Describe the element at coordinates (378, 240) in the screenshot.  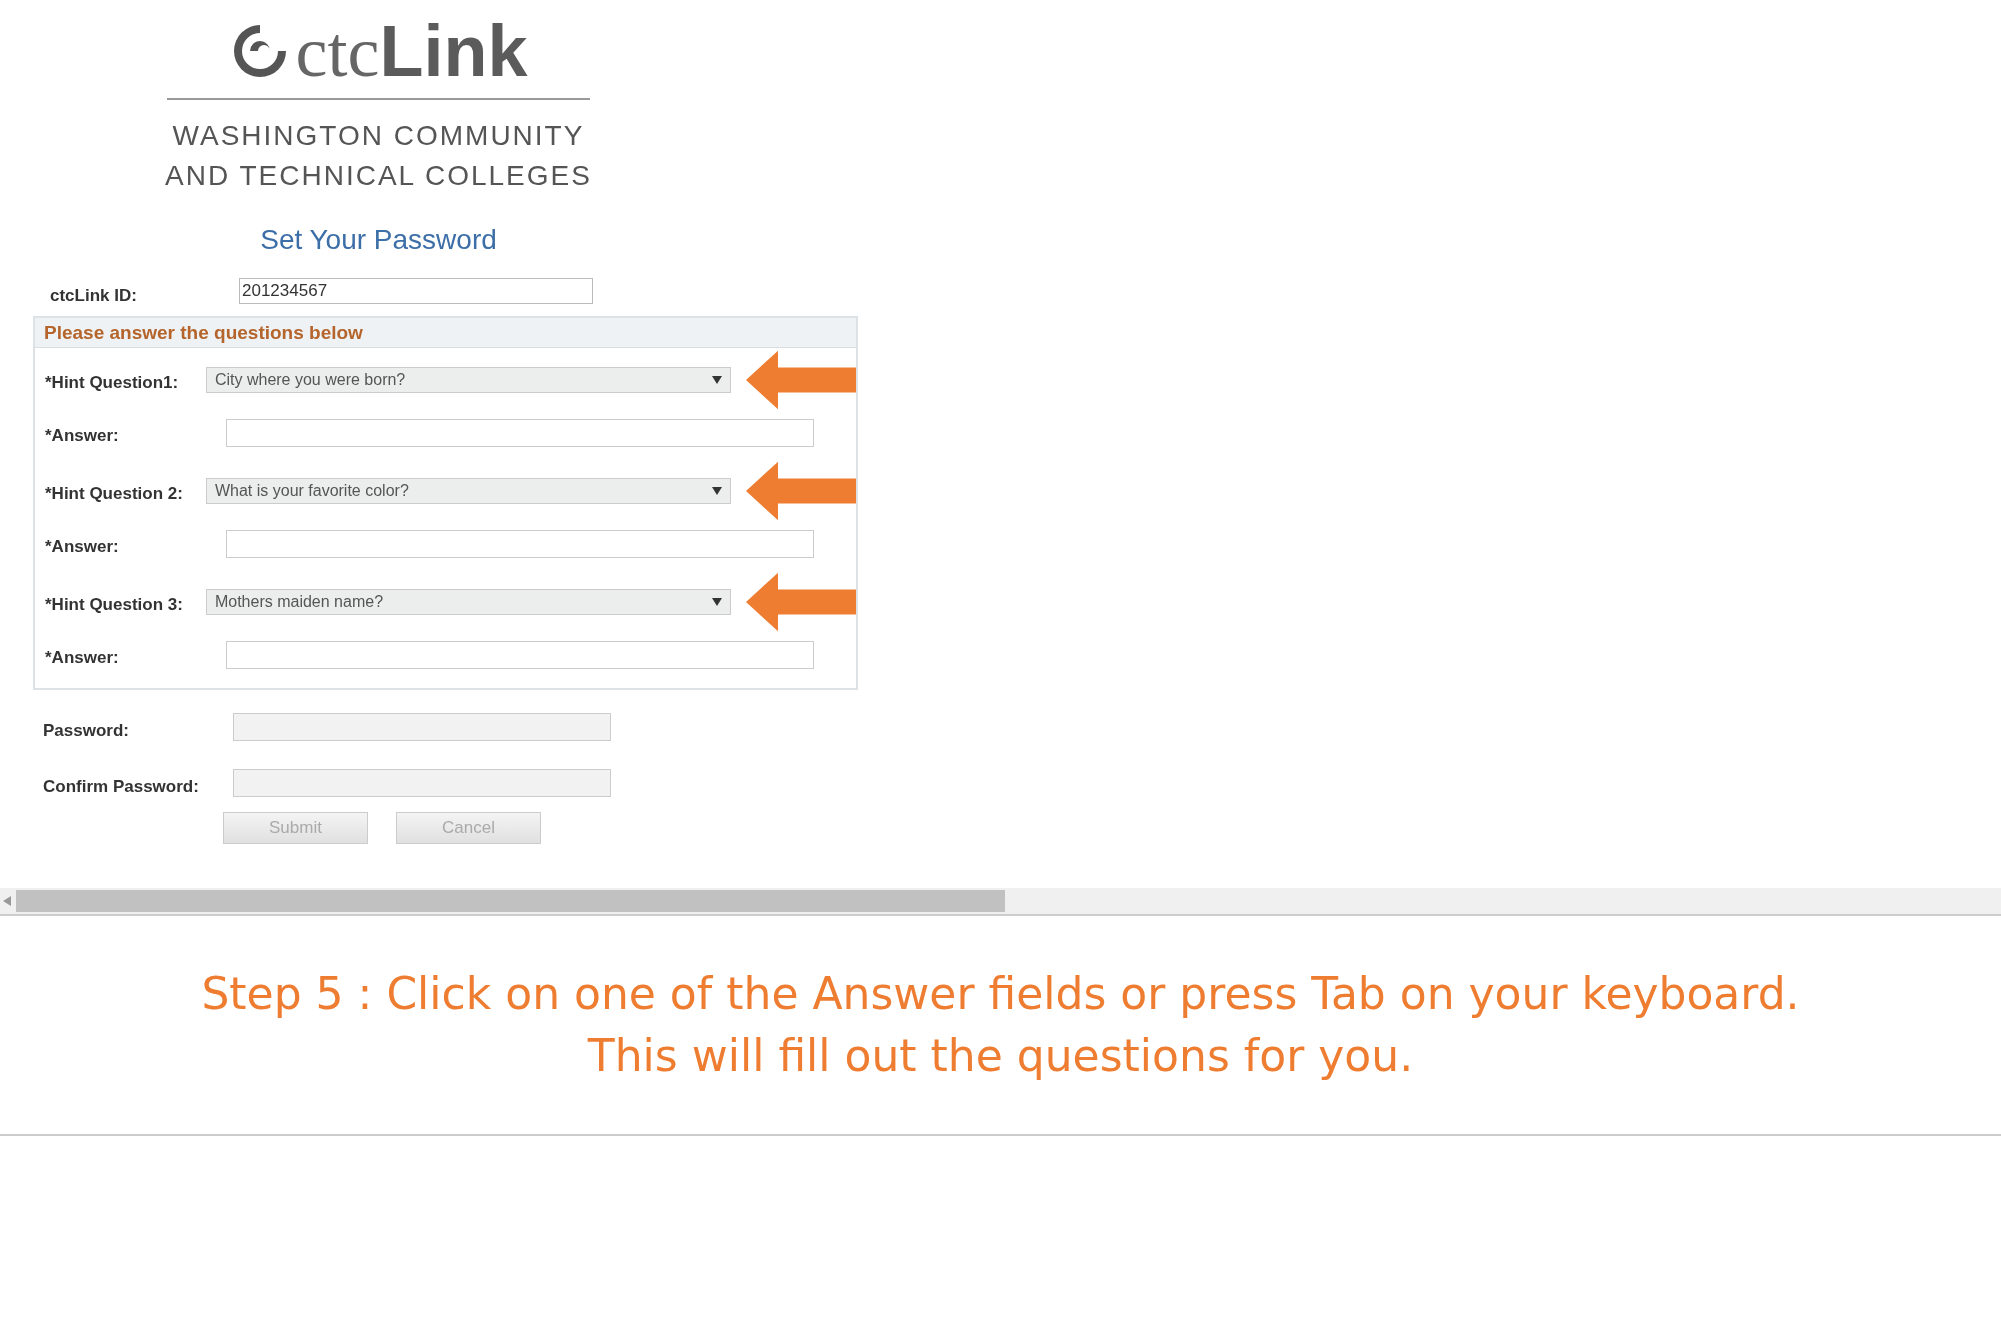
I see `page-title: Set Your Password` at that location.